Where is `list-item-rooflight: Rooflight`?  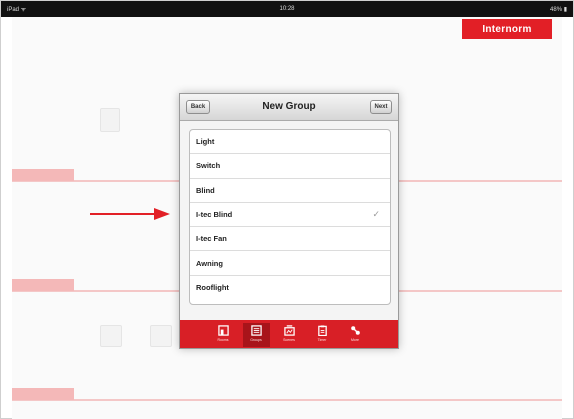 list-item-rooflight: Rooflight is located at coordinates (290, 288).